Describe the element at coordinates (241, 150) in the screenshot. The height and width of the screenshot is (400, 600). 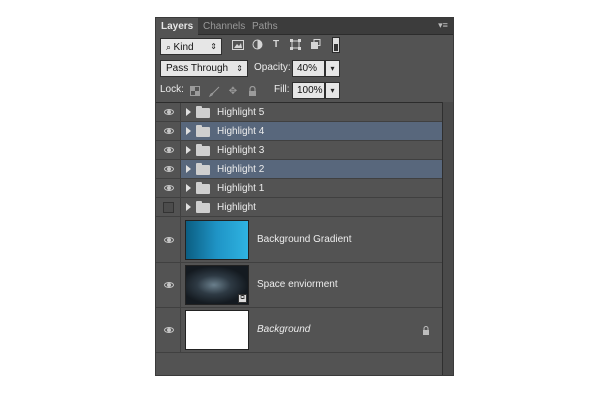
I see `layer-name: Highlight 3` at that location.